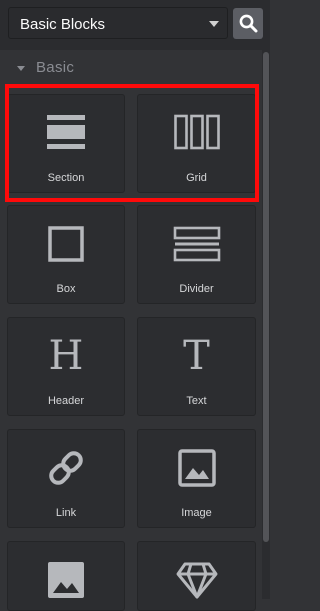 This screenshot has height=611, width=320. I want to click on block-label: Box, so click(66, 289).